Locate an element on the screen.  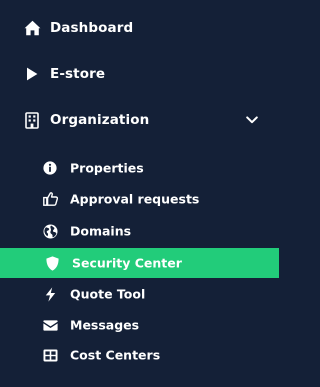
bolt-icon is located at coordinates (50, 294).